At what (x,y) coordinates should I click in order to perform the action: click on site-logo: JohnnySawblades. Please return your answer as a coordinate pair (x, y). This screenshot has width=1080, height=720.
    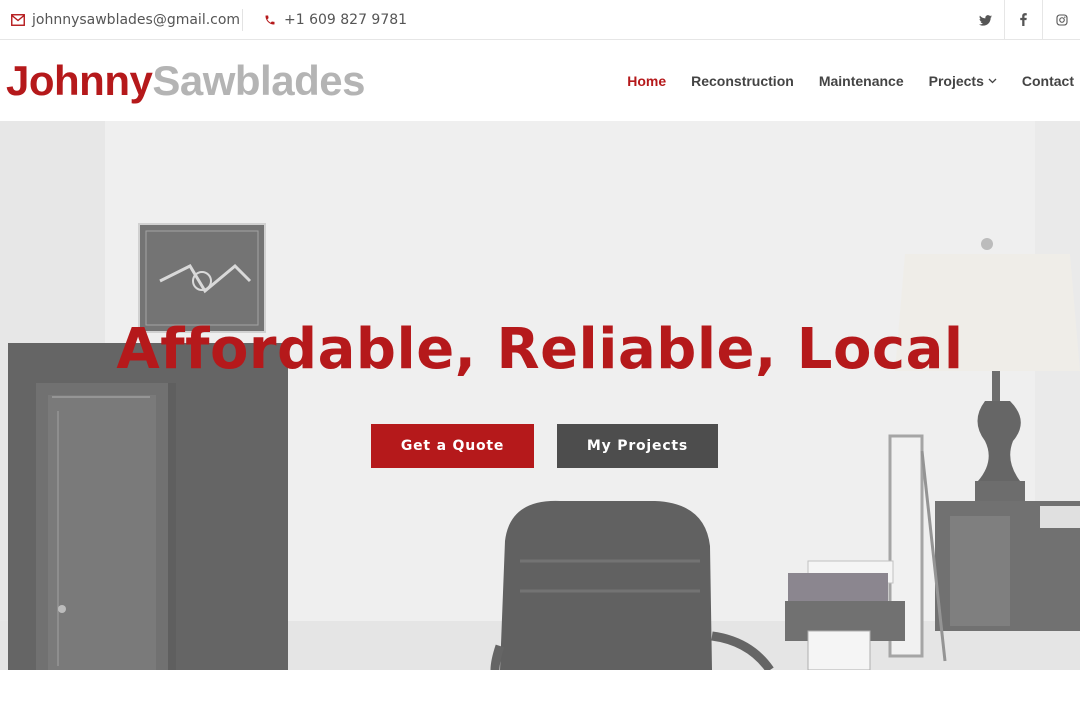
    Looking at the image, I should click on (185, 81).